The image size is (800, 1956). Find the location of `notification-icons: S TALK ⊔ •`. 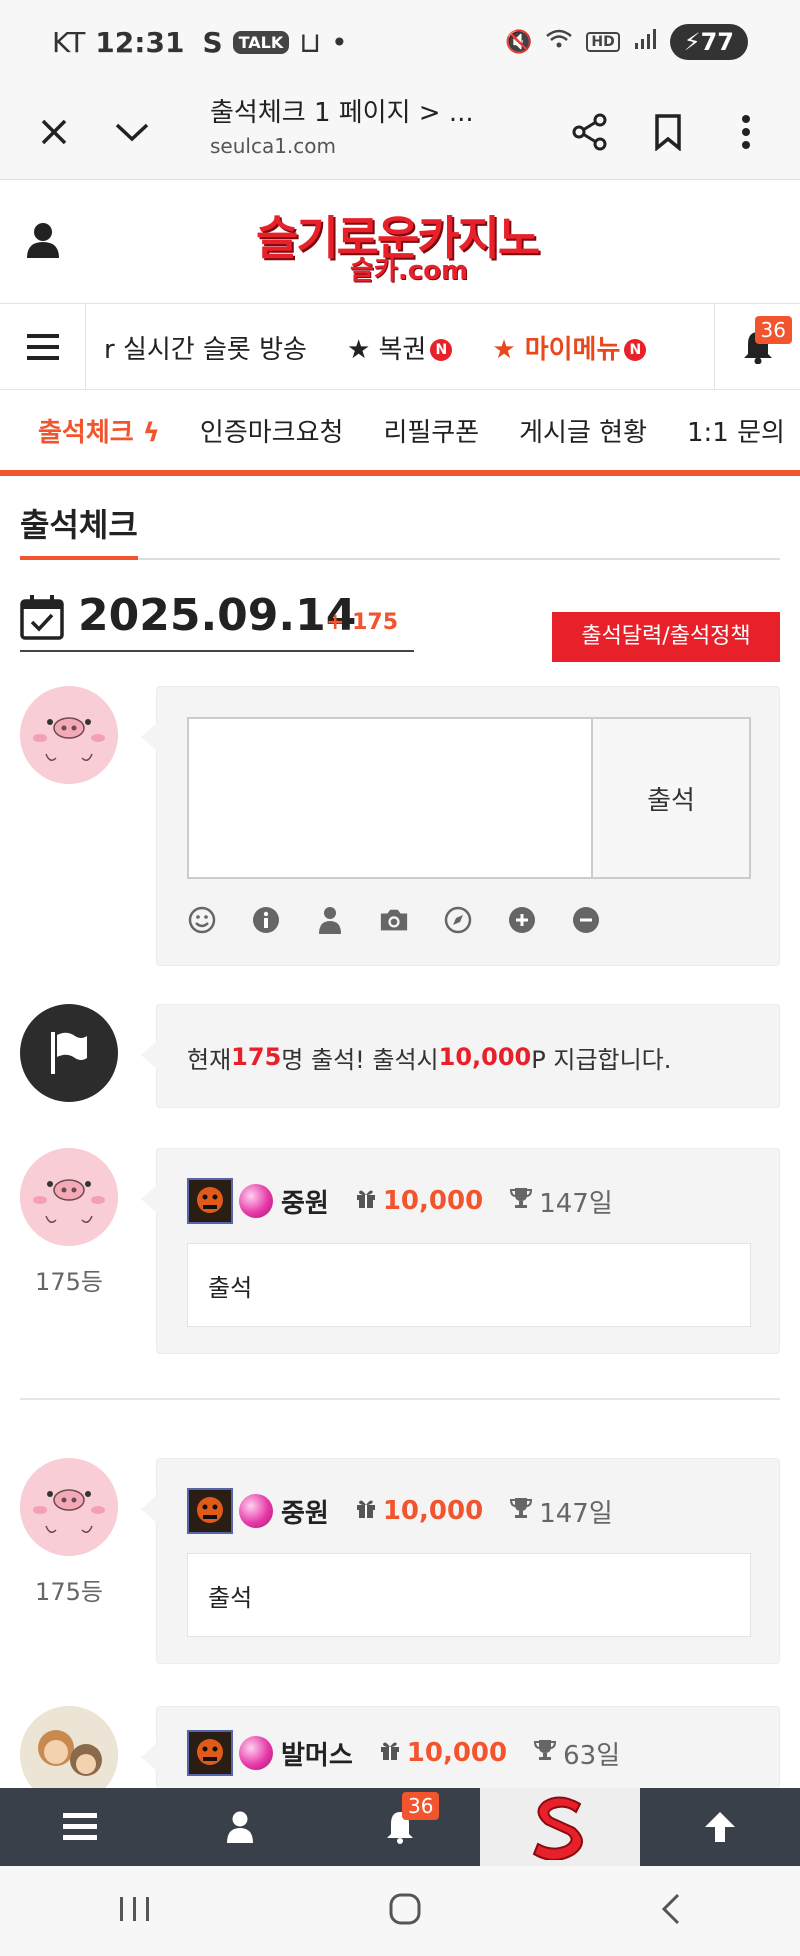

notification-icons: S TALK ⊔ • is located at coordinates (274, 42).